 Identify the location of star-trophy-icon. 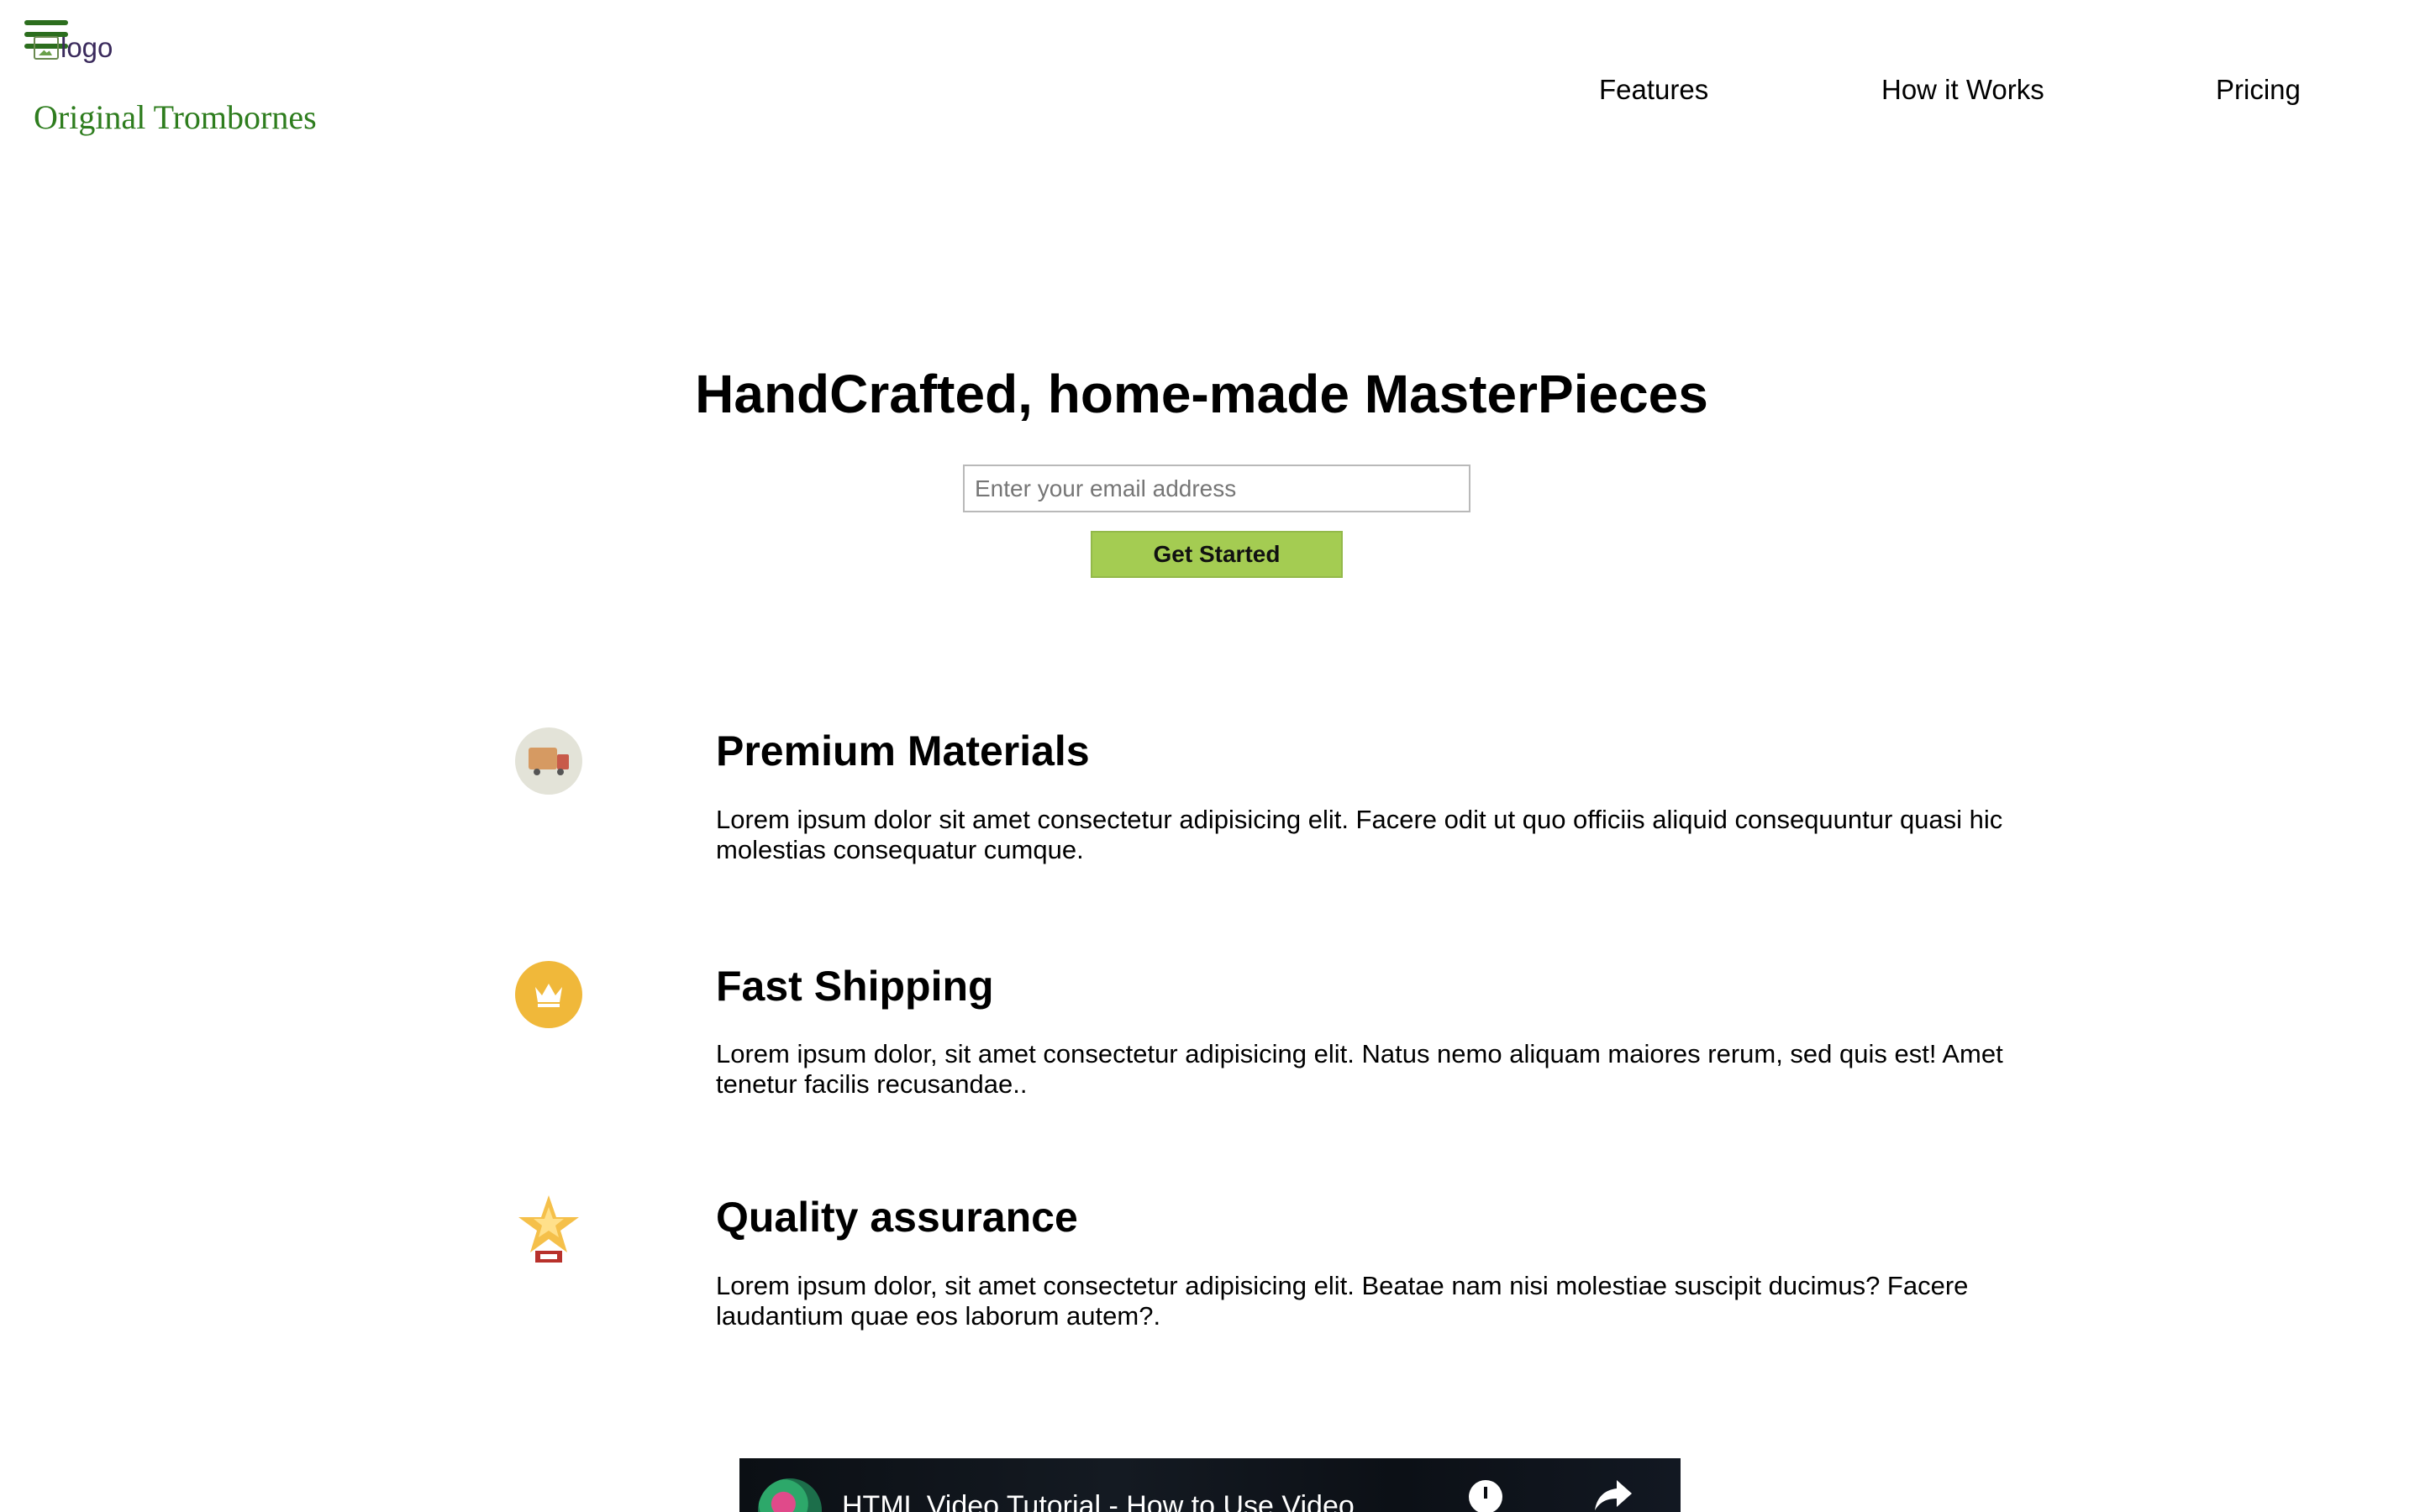
(548, 1228).